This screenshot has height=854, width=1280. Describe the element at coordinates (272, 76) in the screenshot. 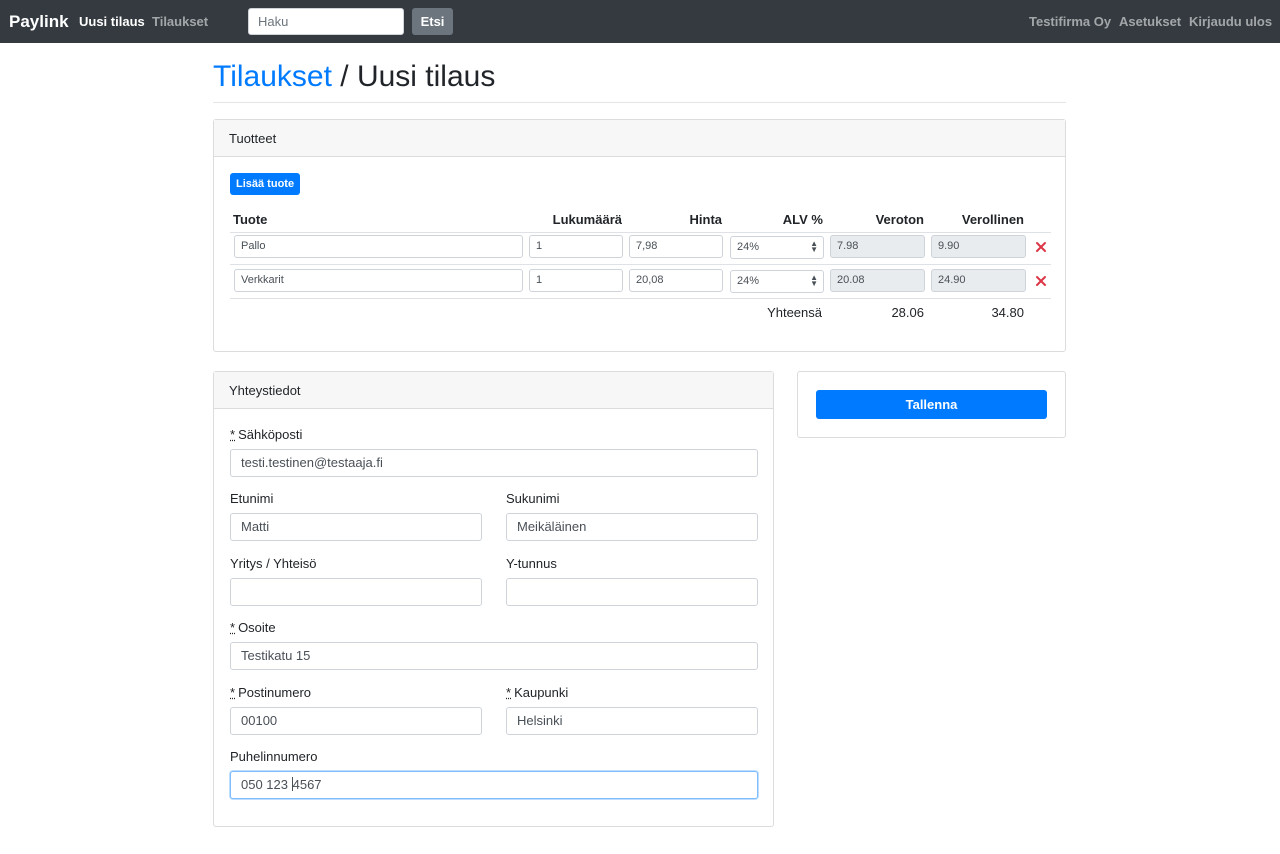

I see `breadcrumb-orders: Tilaukset` at that location.